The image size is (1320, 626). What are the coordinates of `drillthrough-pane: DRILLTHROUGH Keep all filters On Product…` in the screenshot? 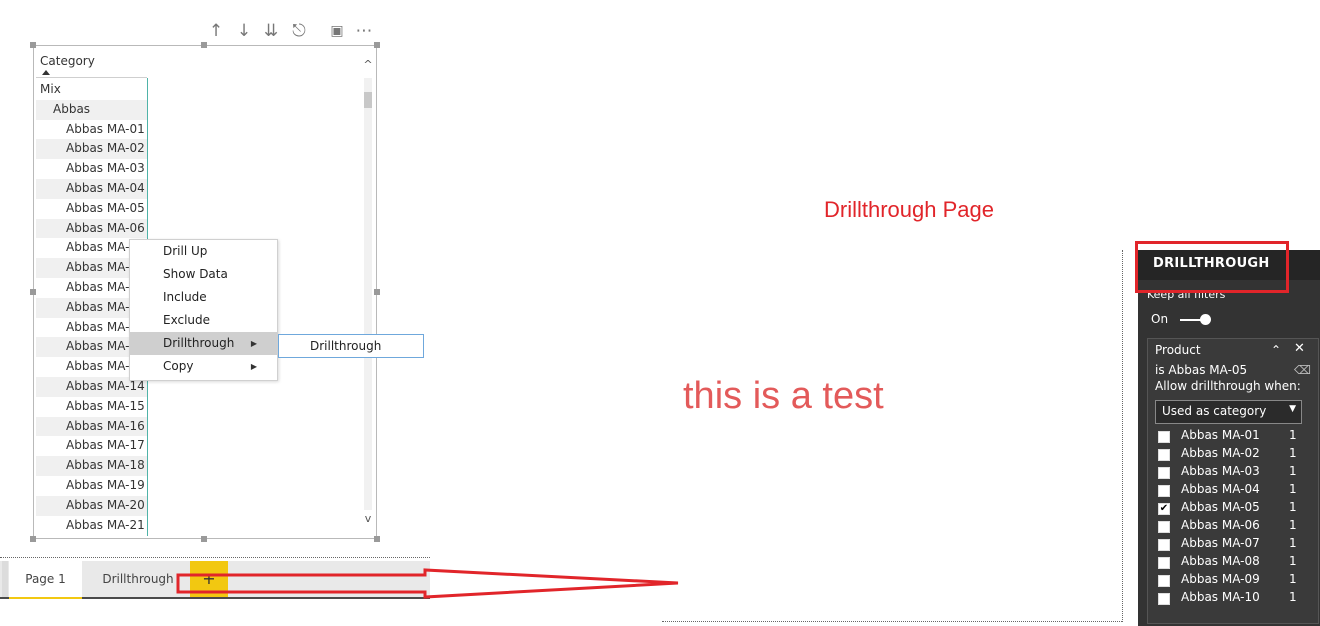 It's located at (1229, 438).